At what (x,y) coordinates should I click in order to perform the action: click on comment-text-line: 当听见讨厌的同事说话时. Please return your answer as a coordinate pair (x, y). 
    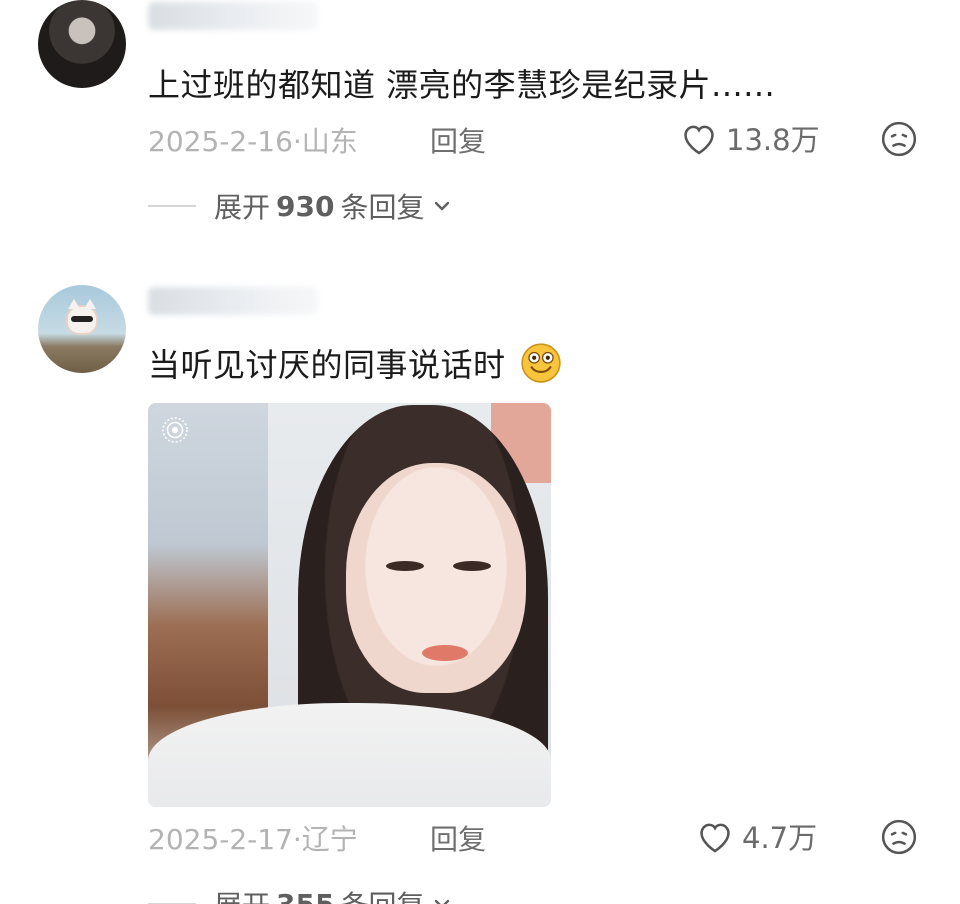
    Looking at the image, I should click on (355, 363).